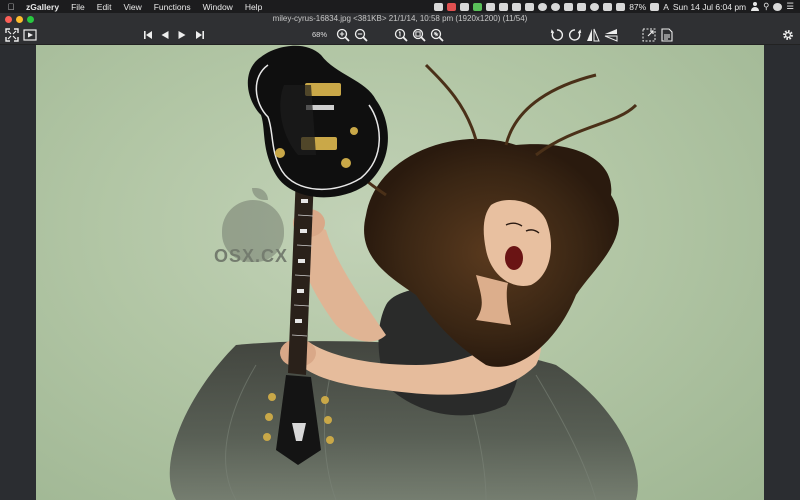  What do you see at coordinates (556, 6) in the screenshot?
I see `sync-status-icon` at bounding box center [556, 6].